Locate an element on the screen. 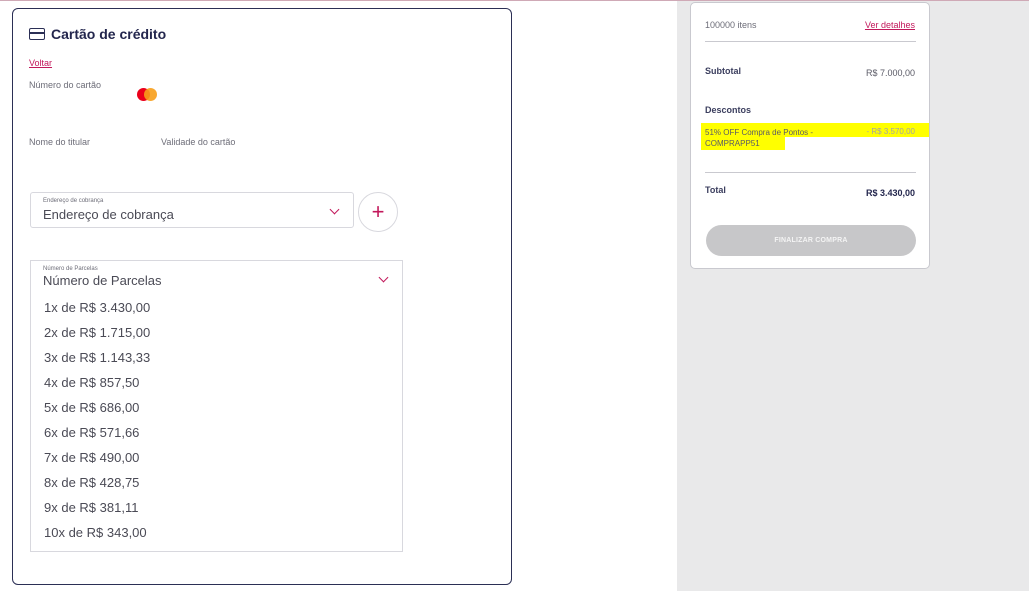  installment-option: 4x de R$ 857,50 is located at coordinates (91, 382).